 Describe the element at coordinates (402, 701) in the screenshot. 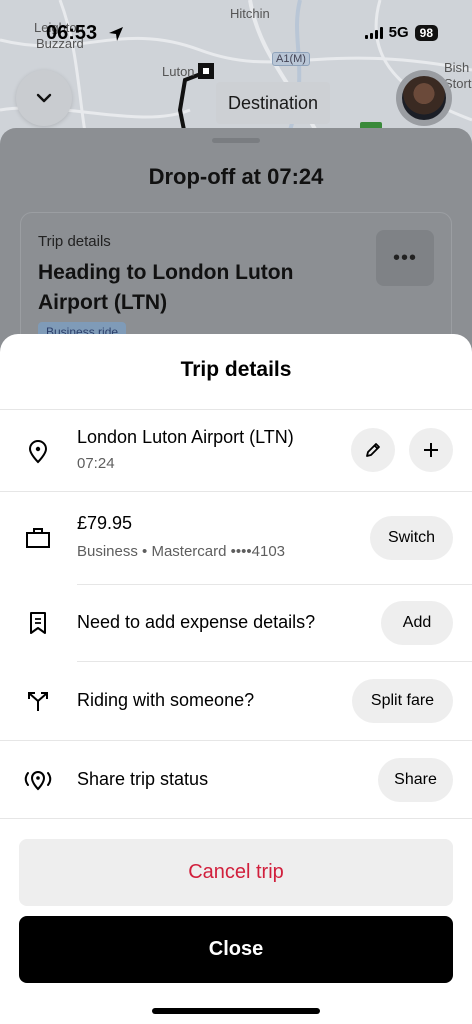

I see `split-fare-button: Split fare` at that location.